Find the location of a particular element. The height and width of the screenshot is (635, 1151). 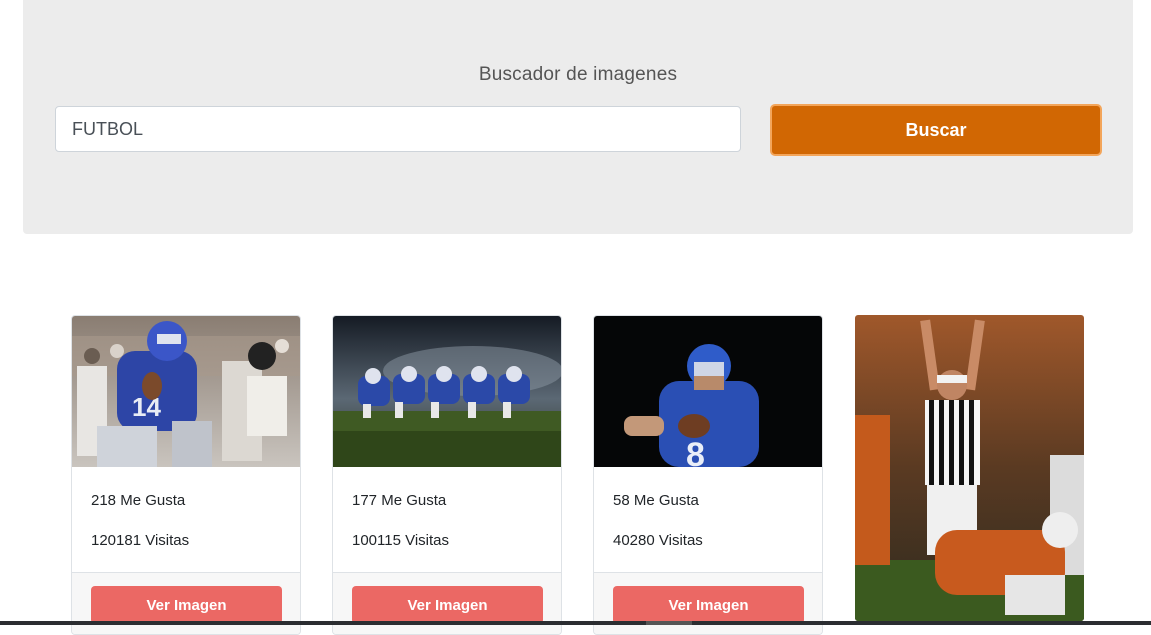

views-count: 120181 Visitas is located at coordinates (140, 540).